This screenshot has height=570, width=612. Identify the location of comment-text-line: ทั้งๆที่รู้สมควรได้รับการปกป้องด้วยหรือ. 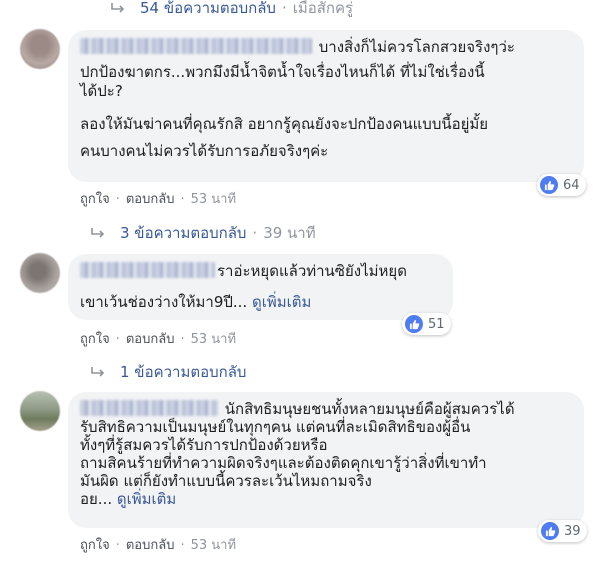
(204, 445).